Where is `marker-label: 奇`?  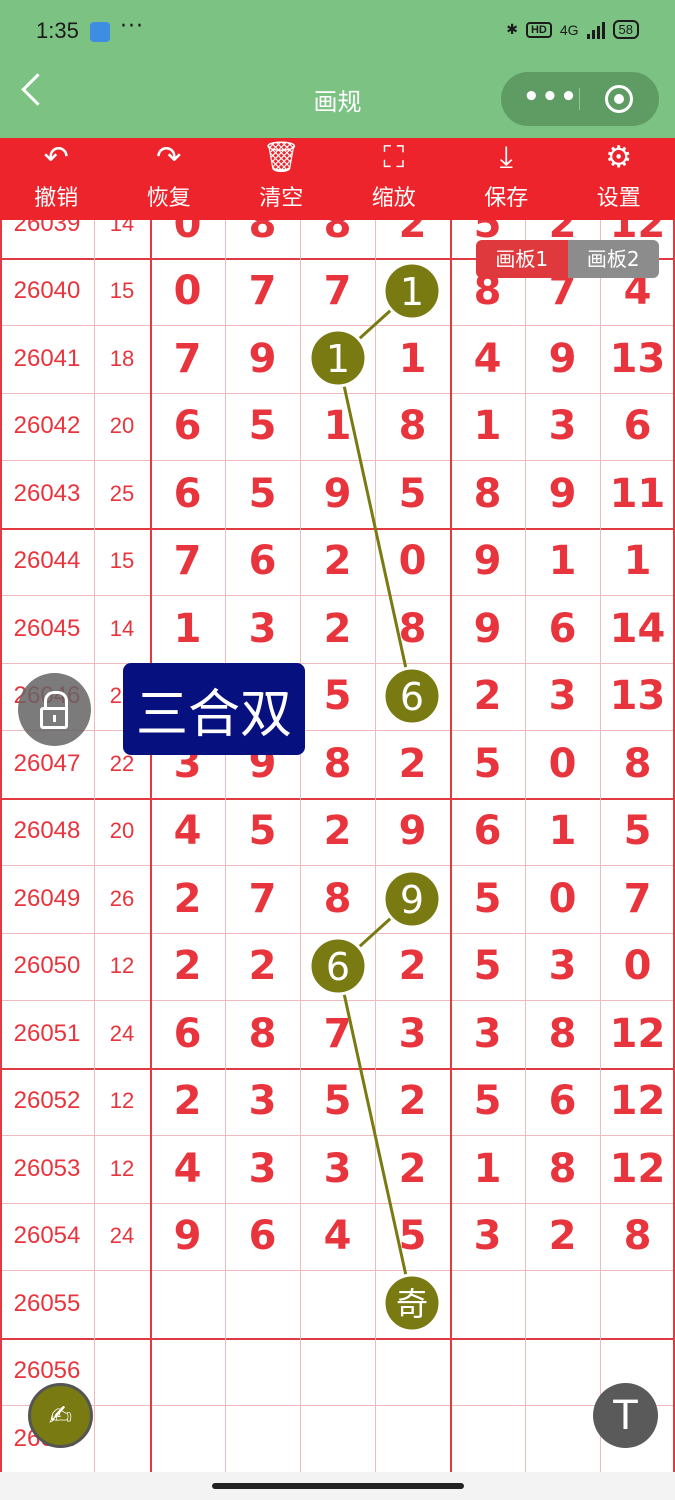 marker-label: 奇 is located at coordinates (412, 1304).